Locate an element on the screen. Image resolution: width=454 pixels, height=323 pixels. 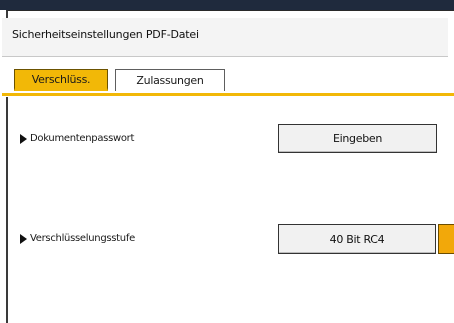
document-password-text: Dokumentenpasswort is located at coordinates (82, 138).